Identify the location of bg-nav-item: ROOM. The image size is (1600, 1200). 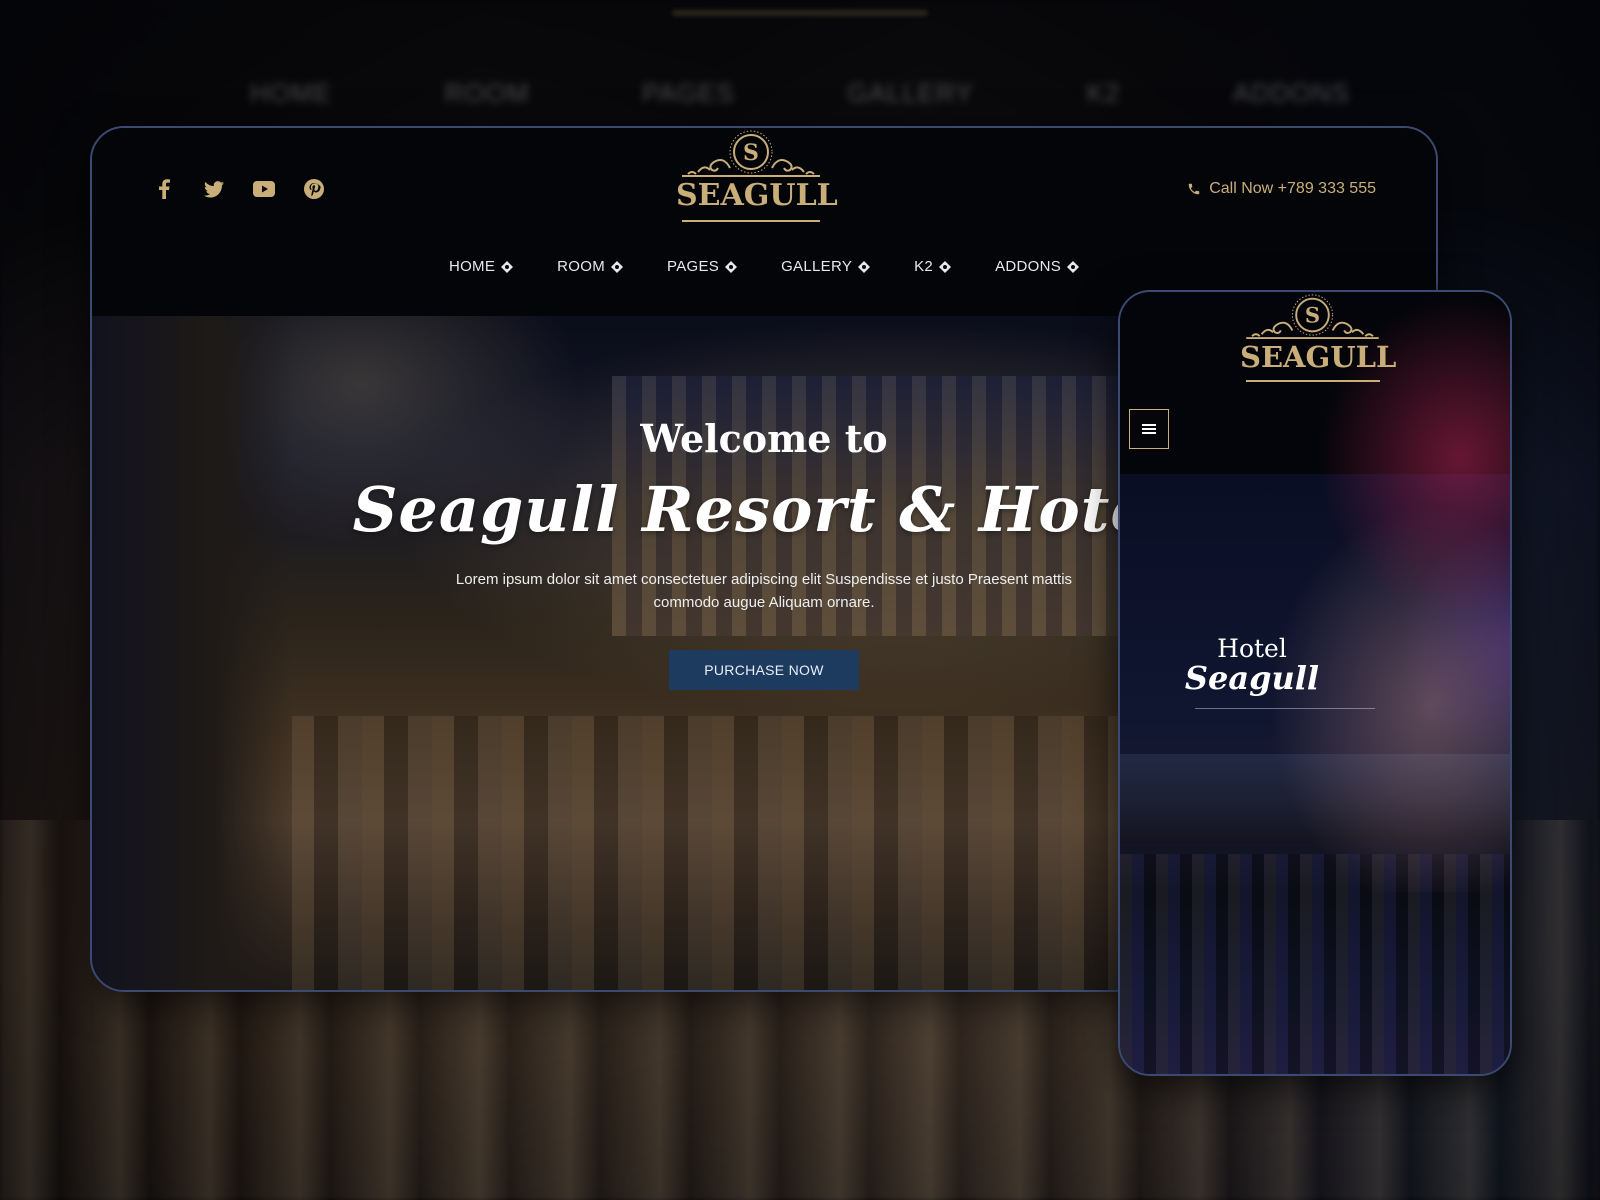
(487, 93).